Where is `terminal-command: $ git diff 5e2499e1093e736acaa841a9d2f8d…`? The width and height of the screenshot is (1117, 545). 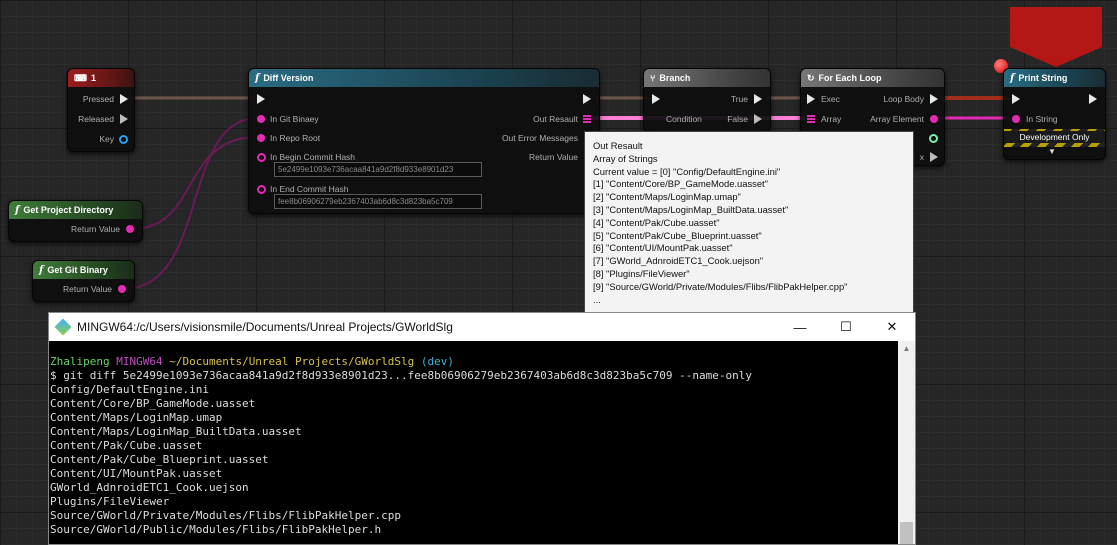
terminal-command: $ git diff 5e2499e1093e736acaa841a9d2f8d… is located at coordinates (401, 375).